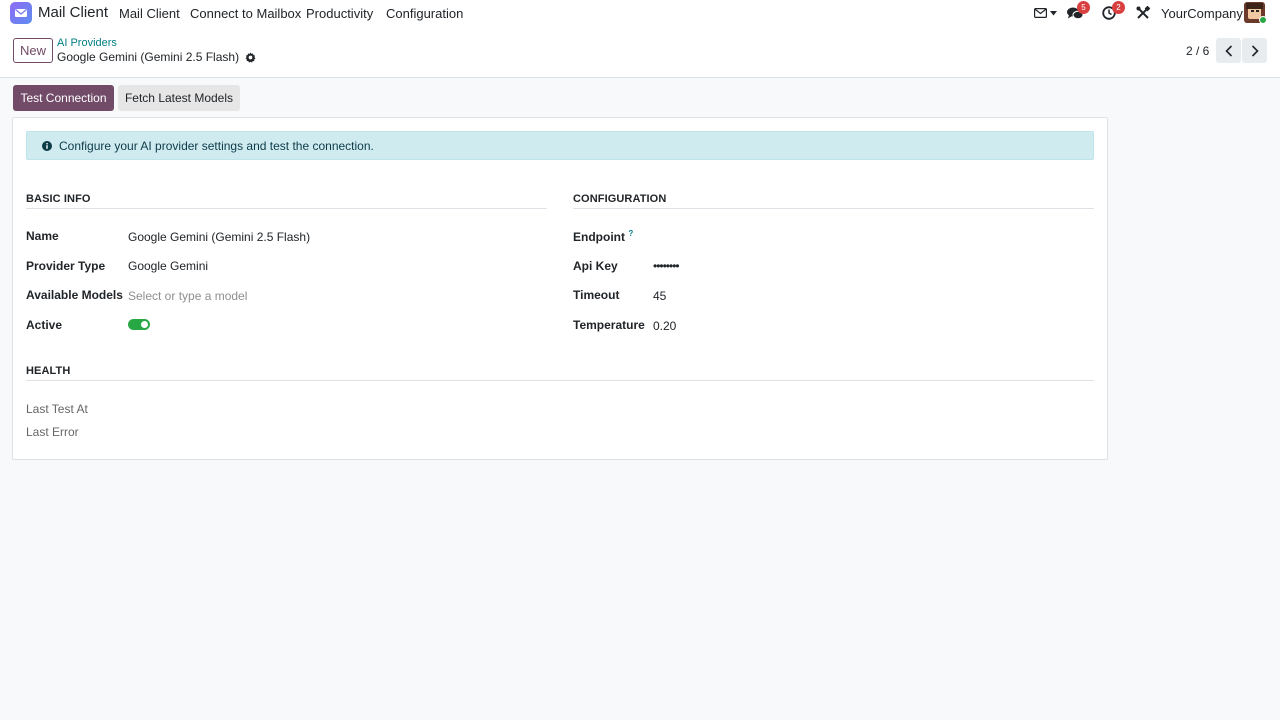 Image resolution: width=1280 pixels, height=720 pixels. What do you see at coordinates (44, 325) in the screenshot?
I see `active-label: Active` at bounding box center [44, 325].